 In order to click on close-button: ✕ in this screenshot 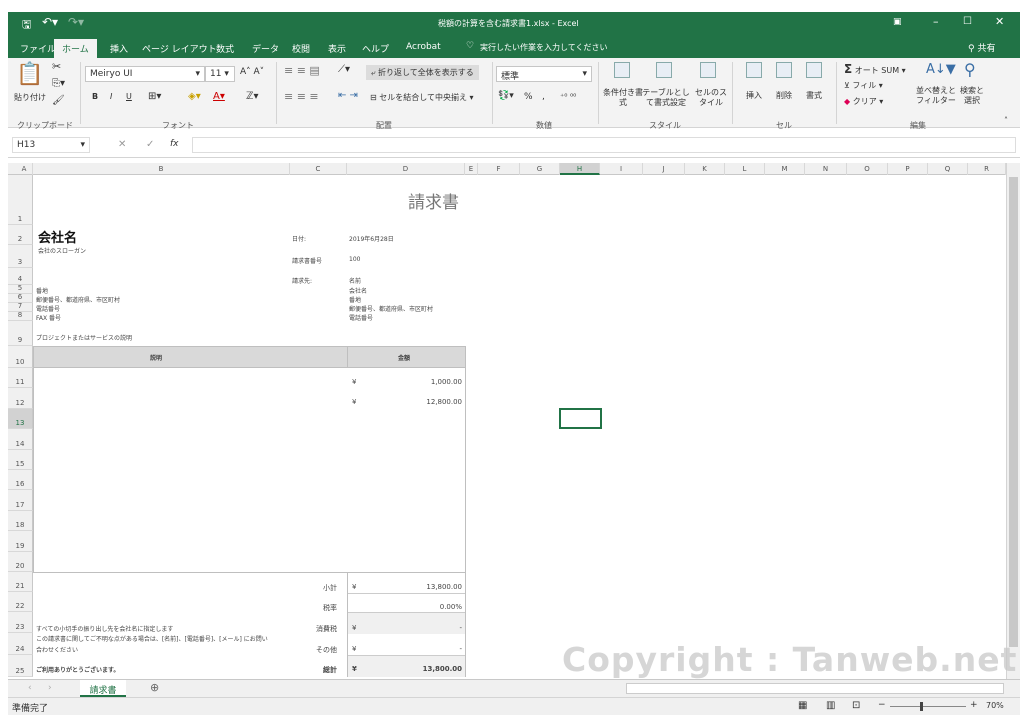, I will do `click(999, 21)`.